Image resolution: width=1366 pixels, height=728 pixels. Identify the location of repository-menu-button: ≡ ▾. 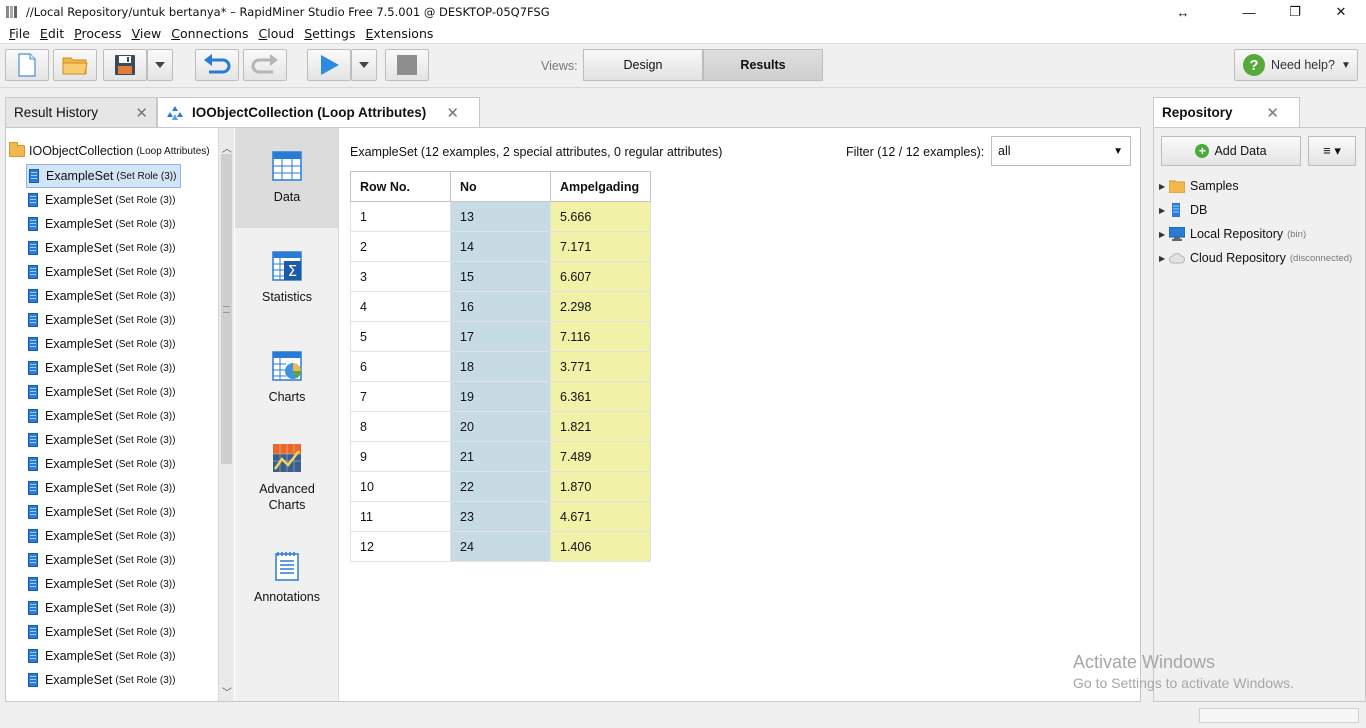
(1332, 151).